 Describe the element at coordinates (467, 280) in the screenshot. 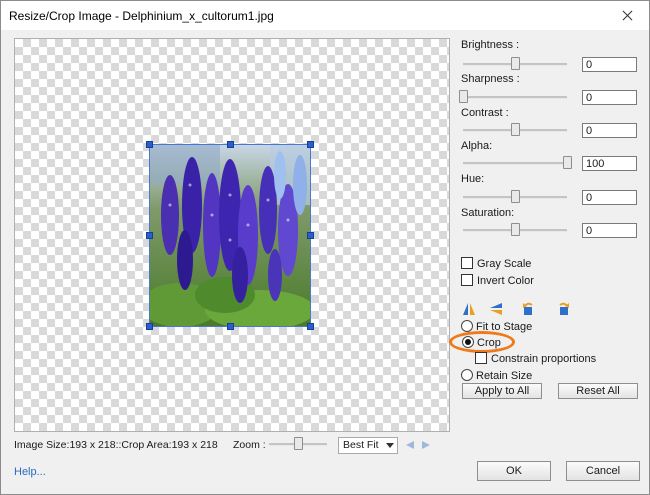

I see `invert-color-checkbox` at that location.